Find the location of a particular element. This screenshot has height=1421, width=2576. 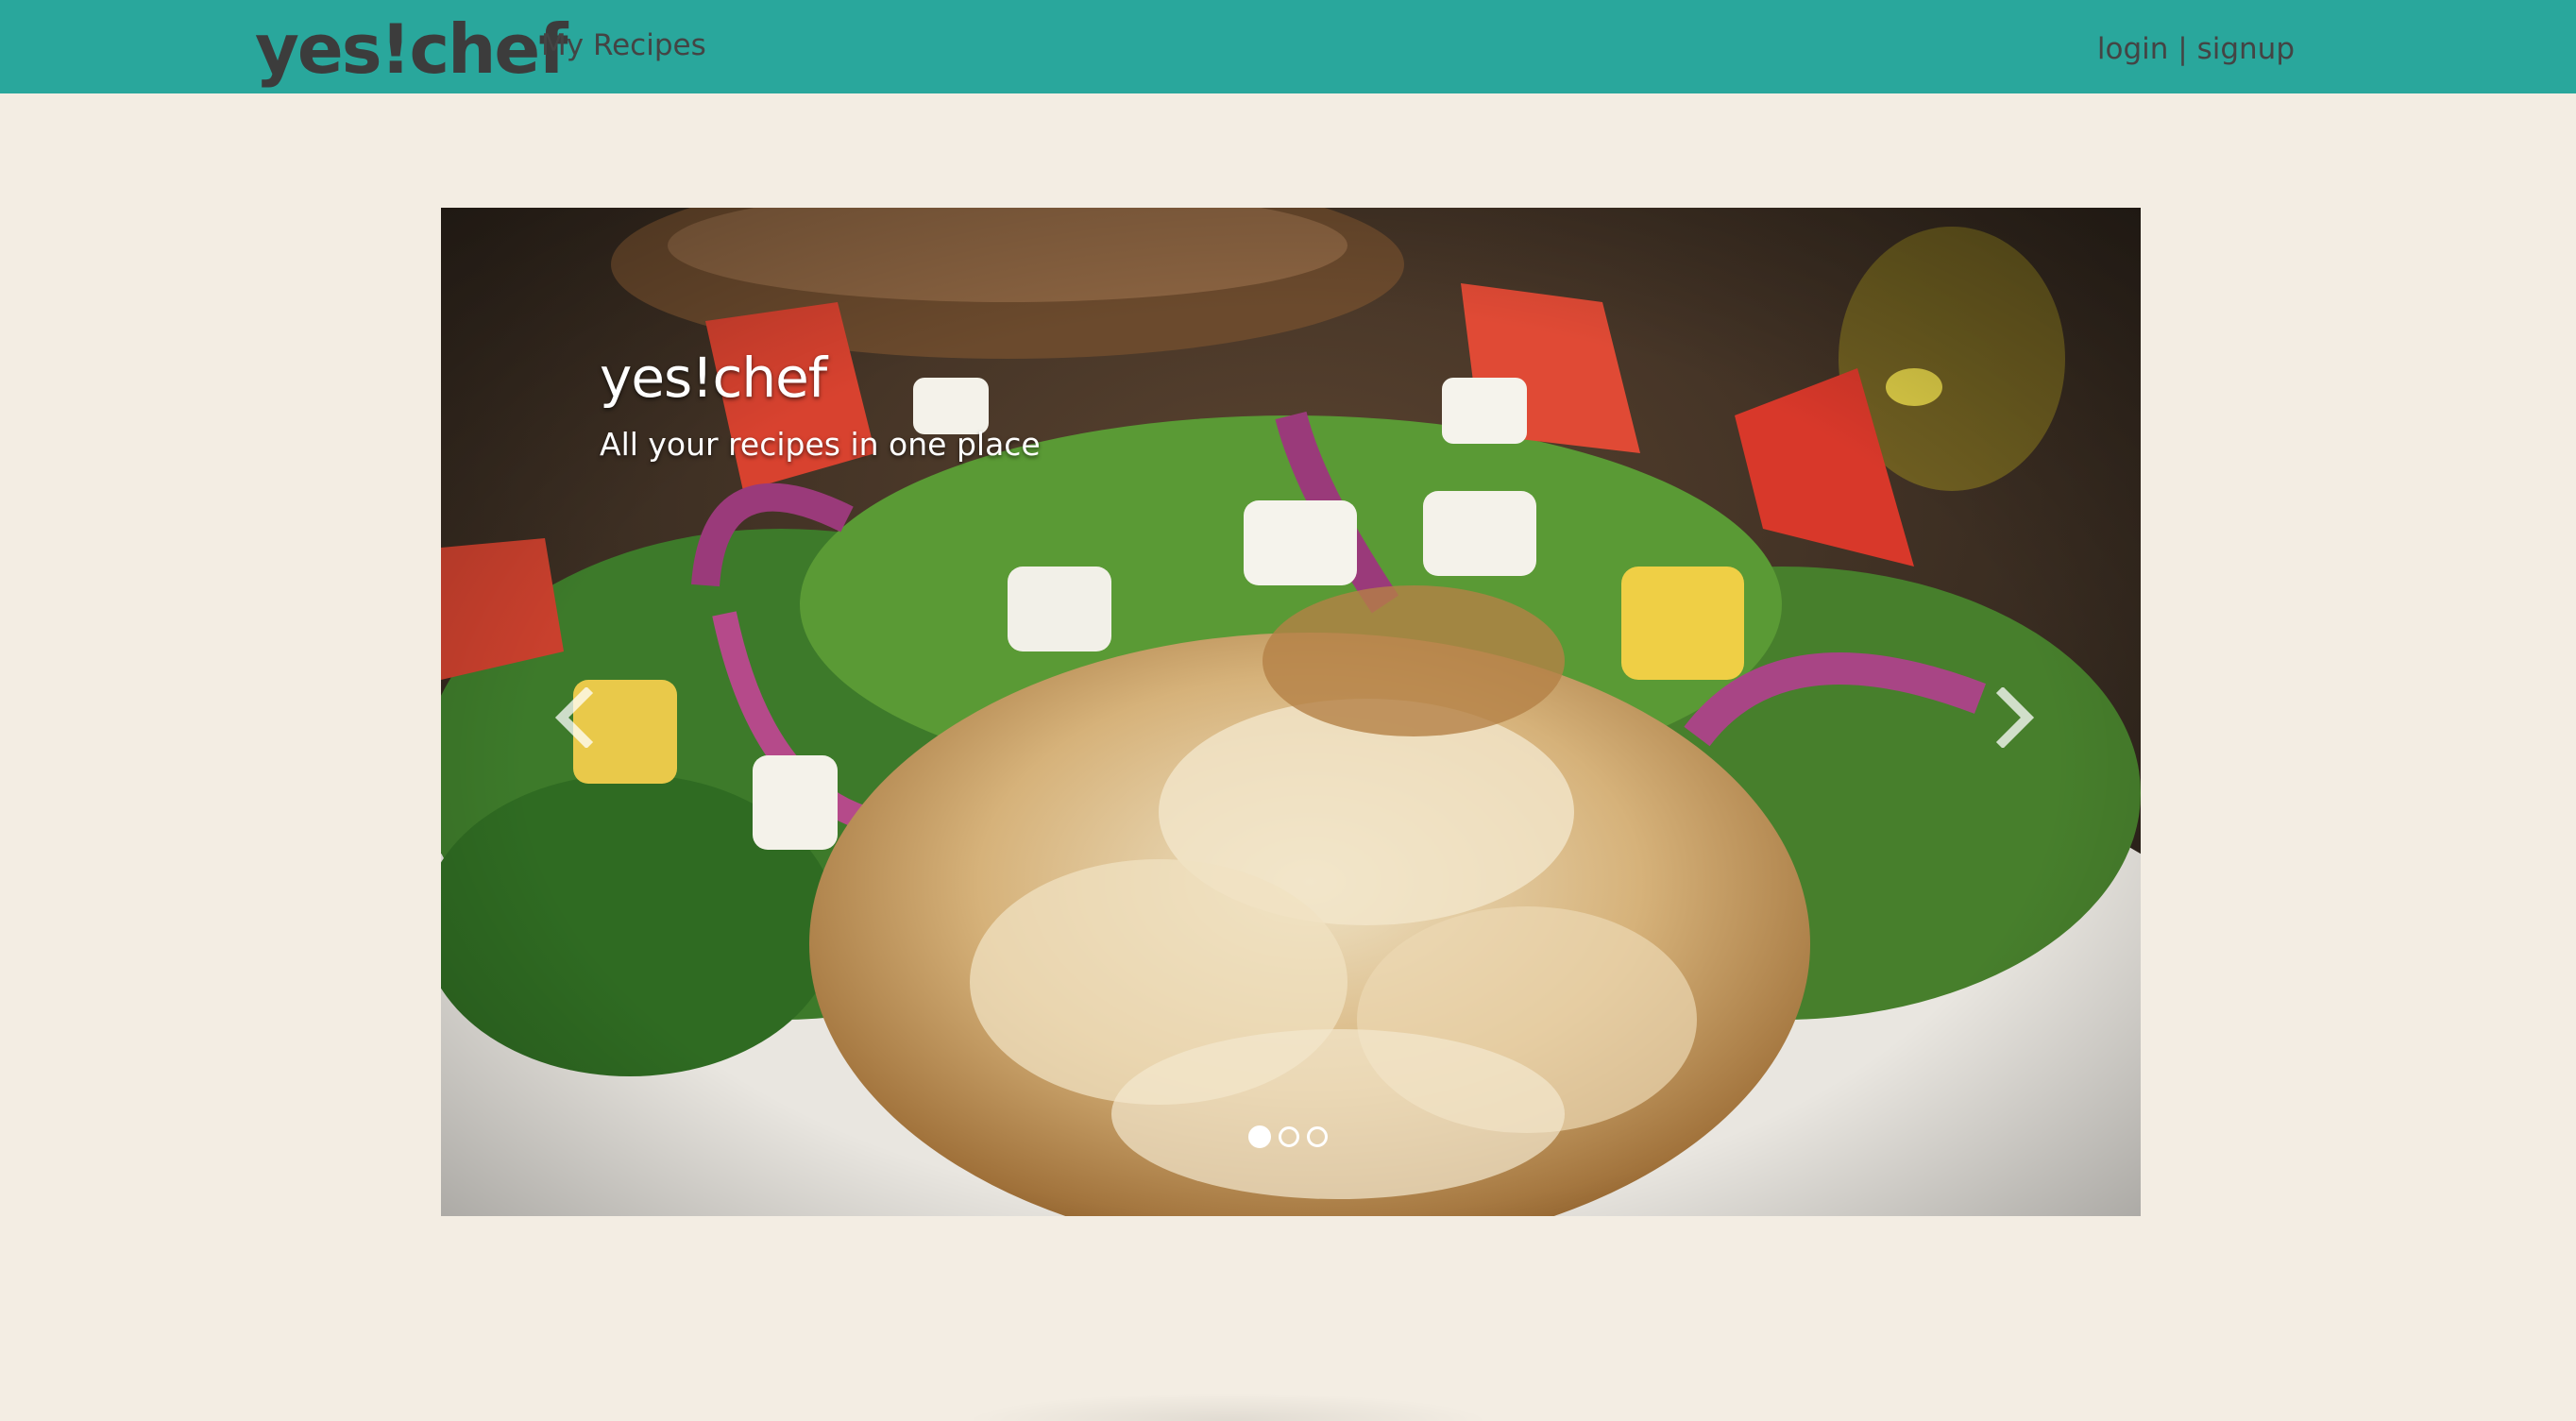

caption-subtitle: All your recipes in one place is located at coordinates (820, 444).